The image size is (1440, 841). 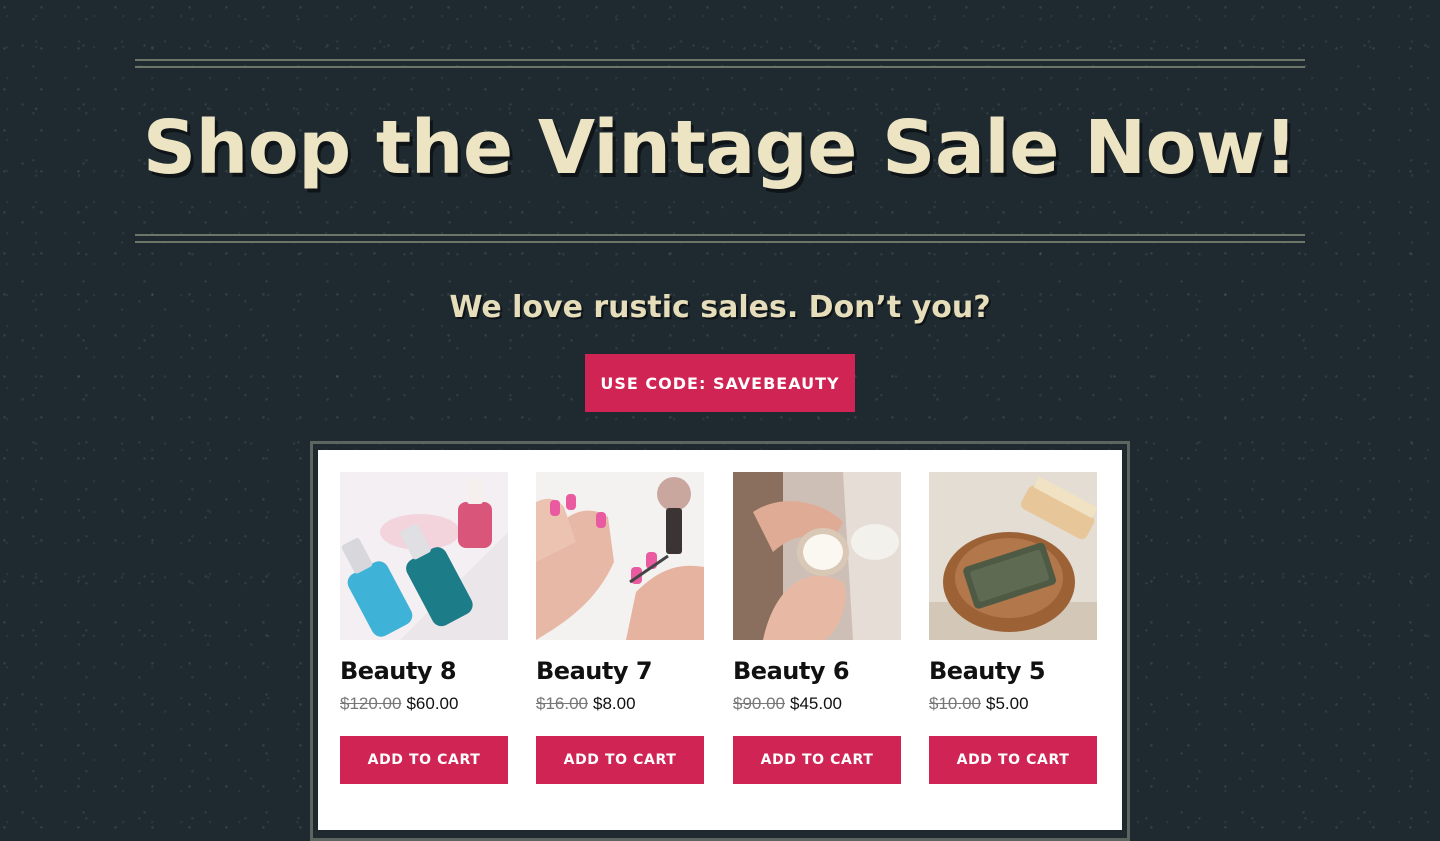 What do you see at coordinates (720, 307) in the screenshot?
I see `subheadline: We love rustic sales. Don’t you?` at bounding box center [720, 307].